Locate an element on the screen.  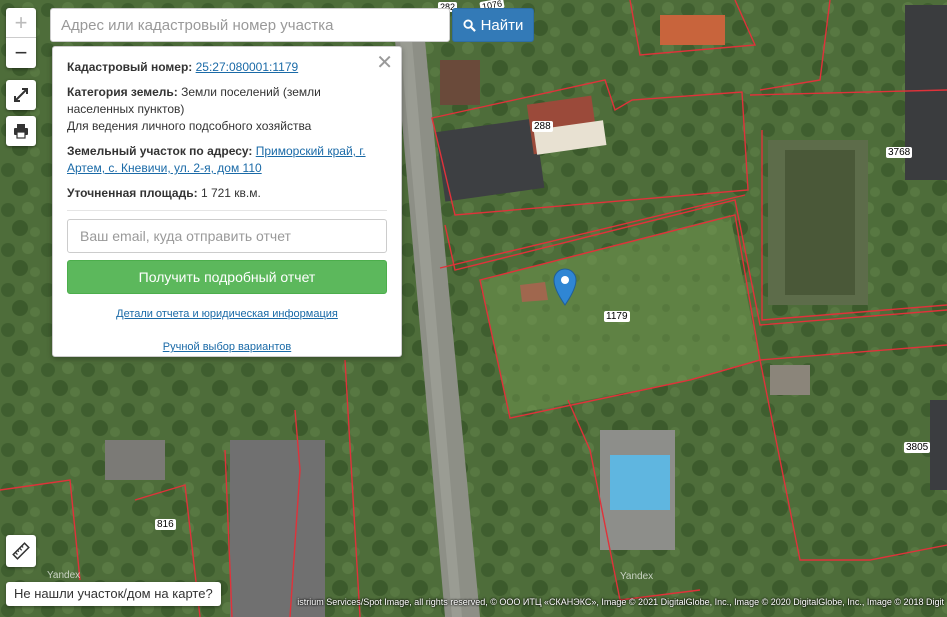
parcel-label-1179: 1179 is located at coordinates (617, 316).